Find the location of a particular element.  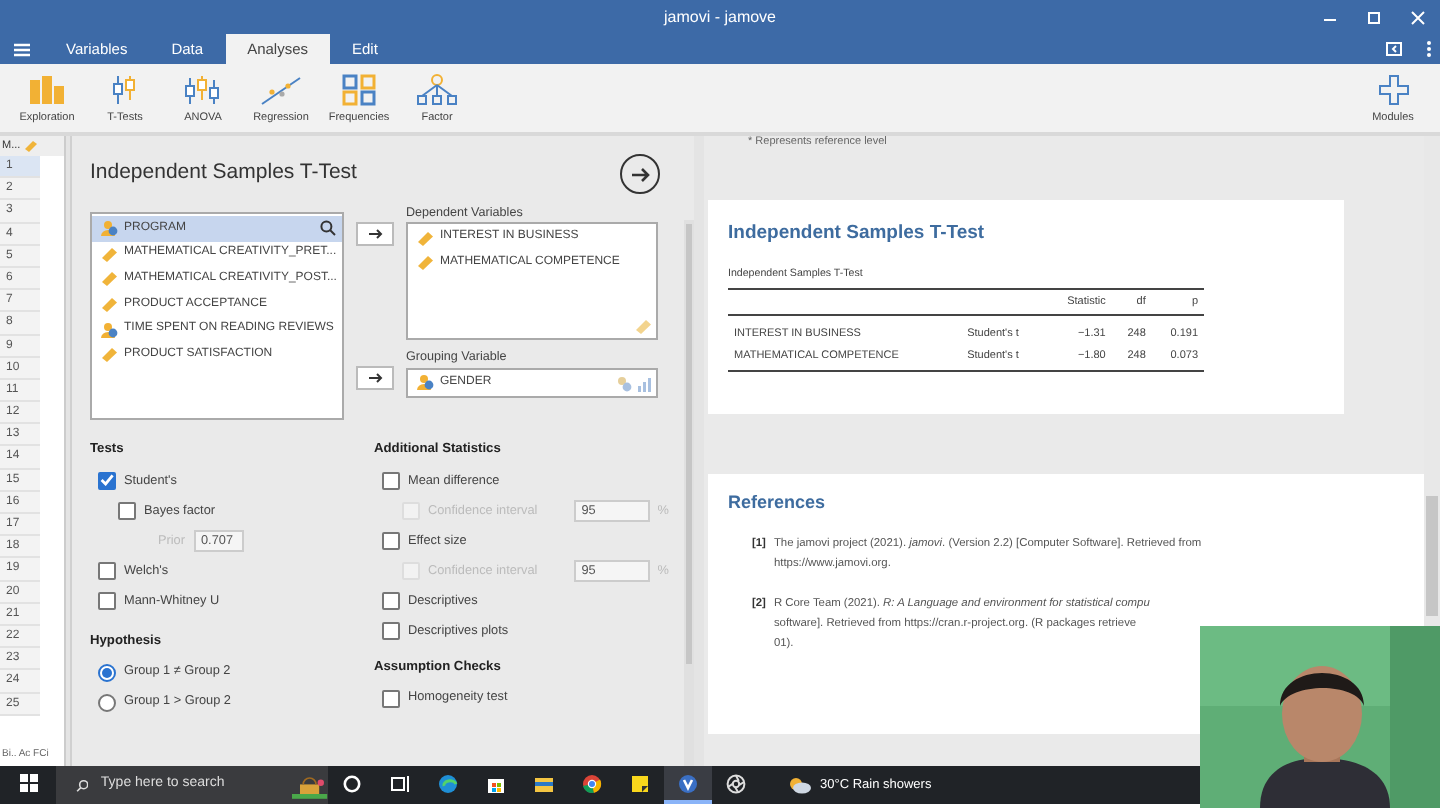

folder-icon is located at coordinates (544, 783).